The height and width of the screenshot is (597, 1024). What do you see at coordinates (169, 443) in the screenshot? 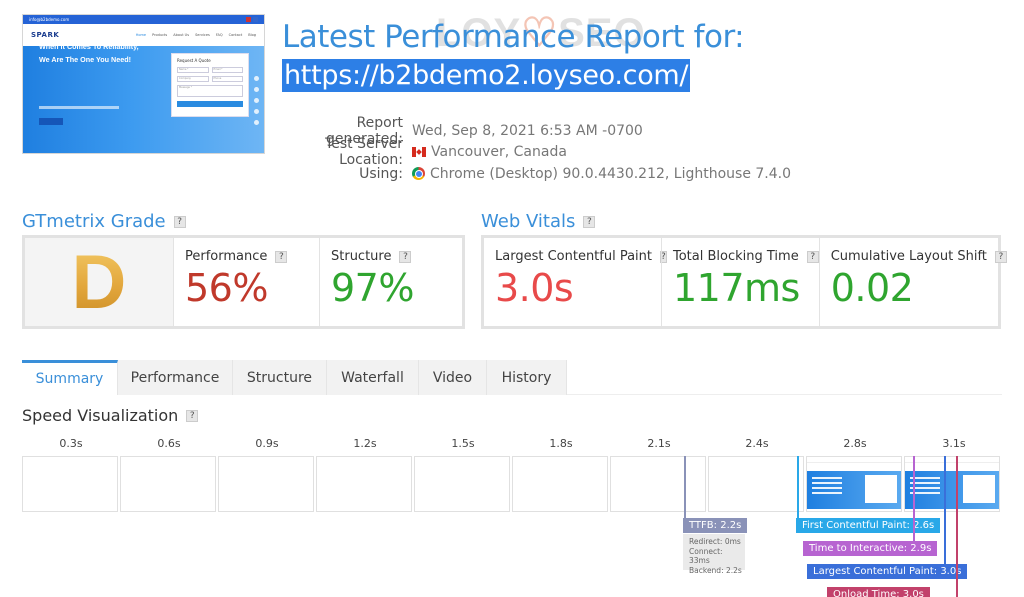
I see `timeline-label: 0.6s` at bounding box center [169, 443].